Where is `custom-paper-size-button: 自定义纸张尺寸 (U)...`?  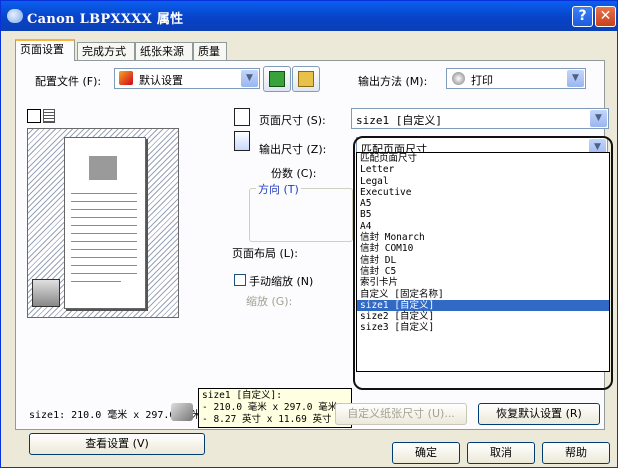
custom-paper-size-button: 自定义纸张尺寸 (U)... is located at coordinates (401, 414).